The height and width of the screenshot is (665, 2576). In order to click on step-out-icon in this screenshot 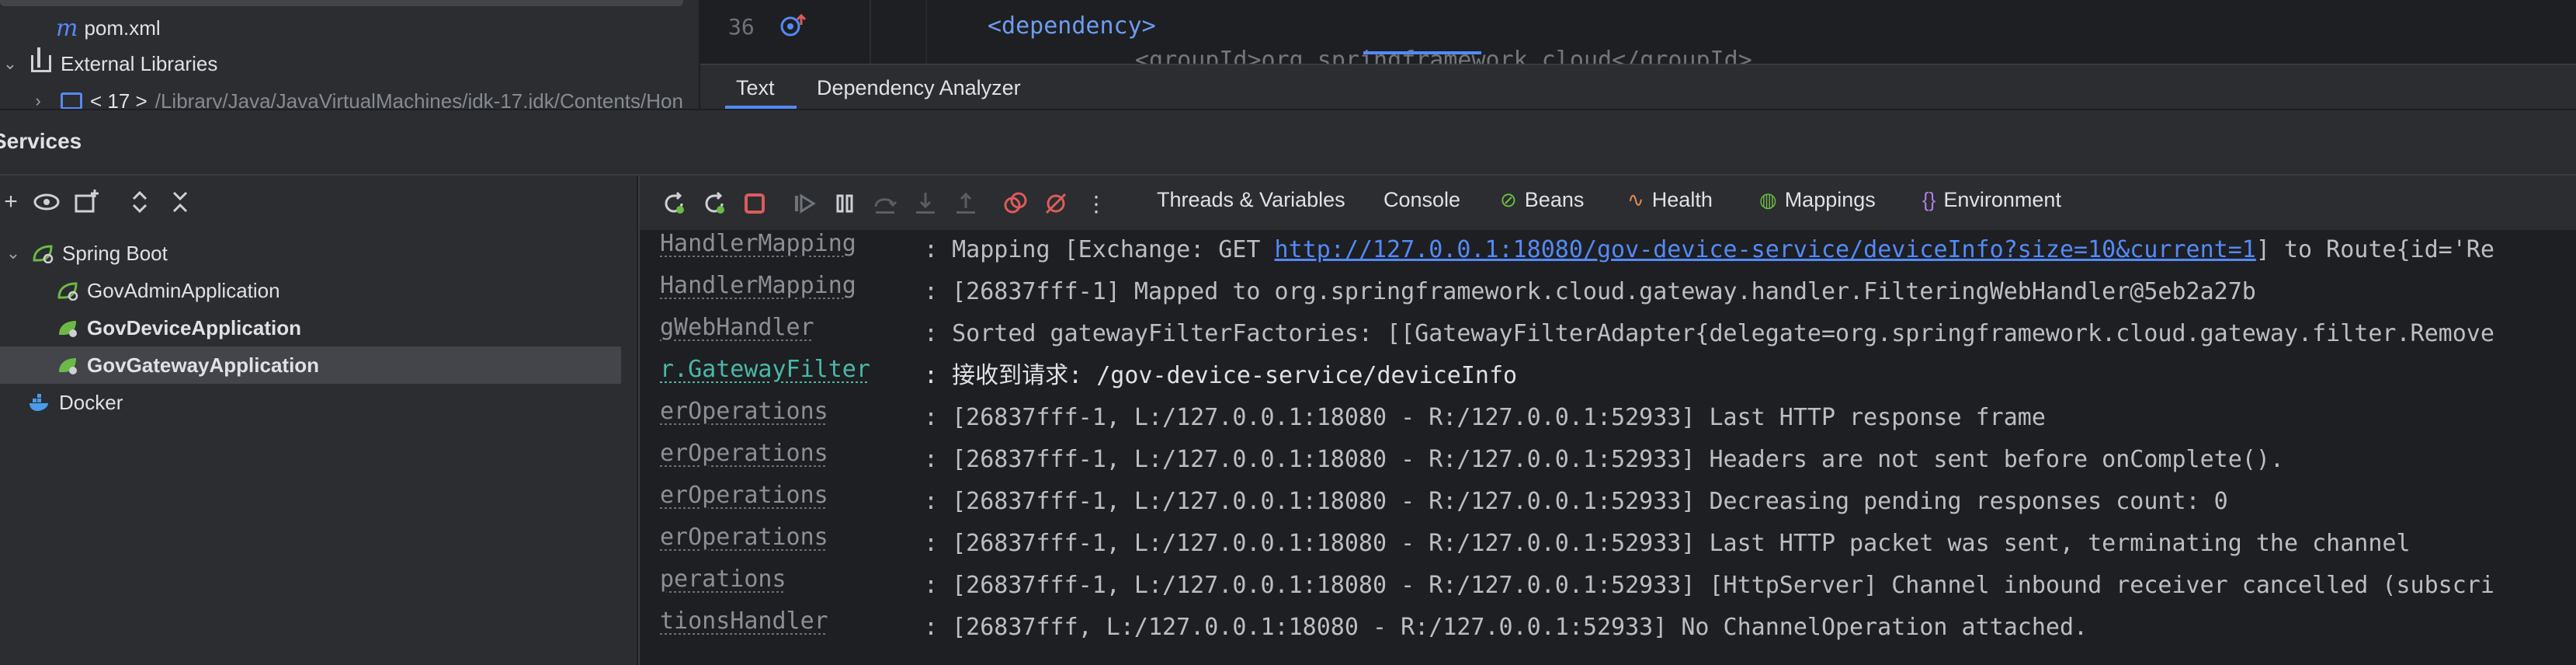, I will do `click(966, 204)`.